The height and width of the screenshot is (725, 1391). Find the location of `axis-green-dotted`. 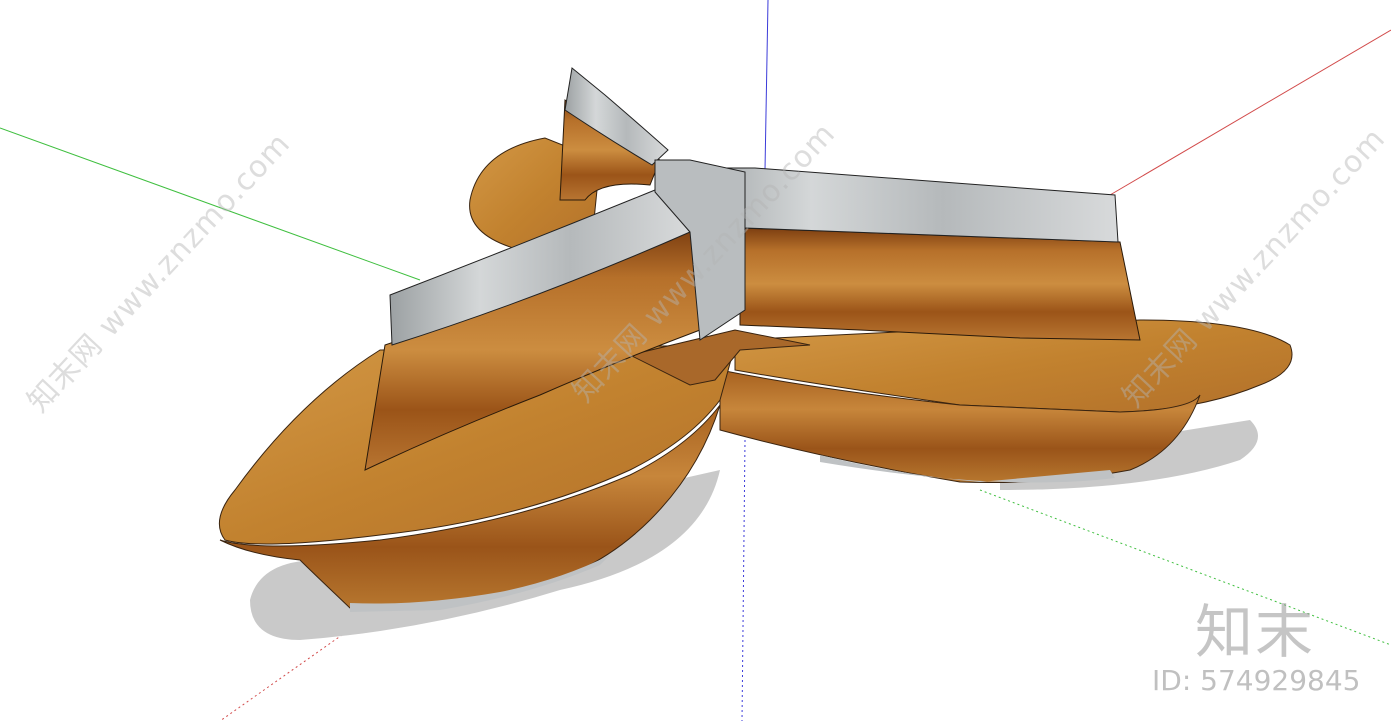

axis-green-dotted is located at coordinates (1185, 567).